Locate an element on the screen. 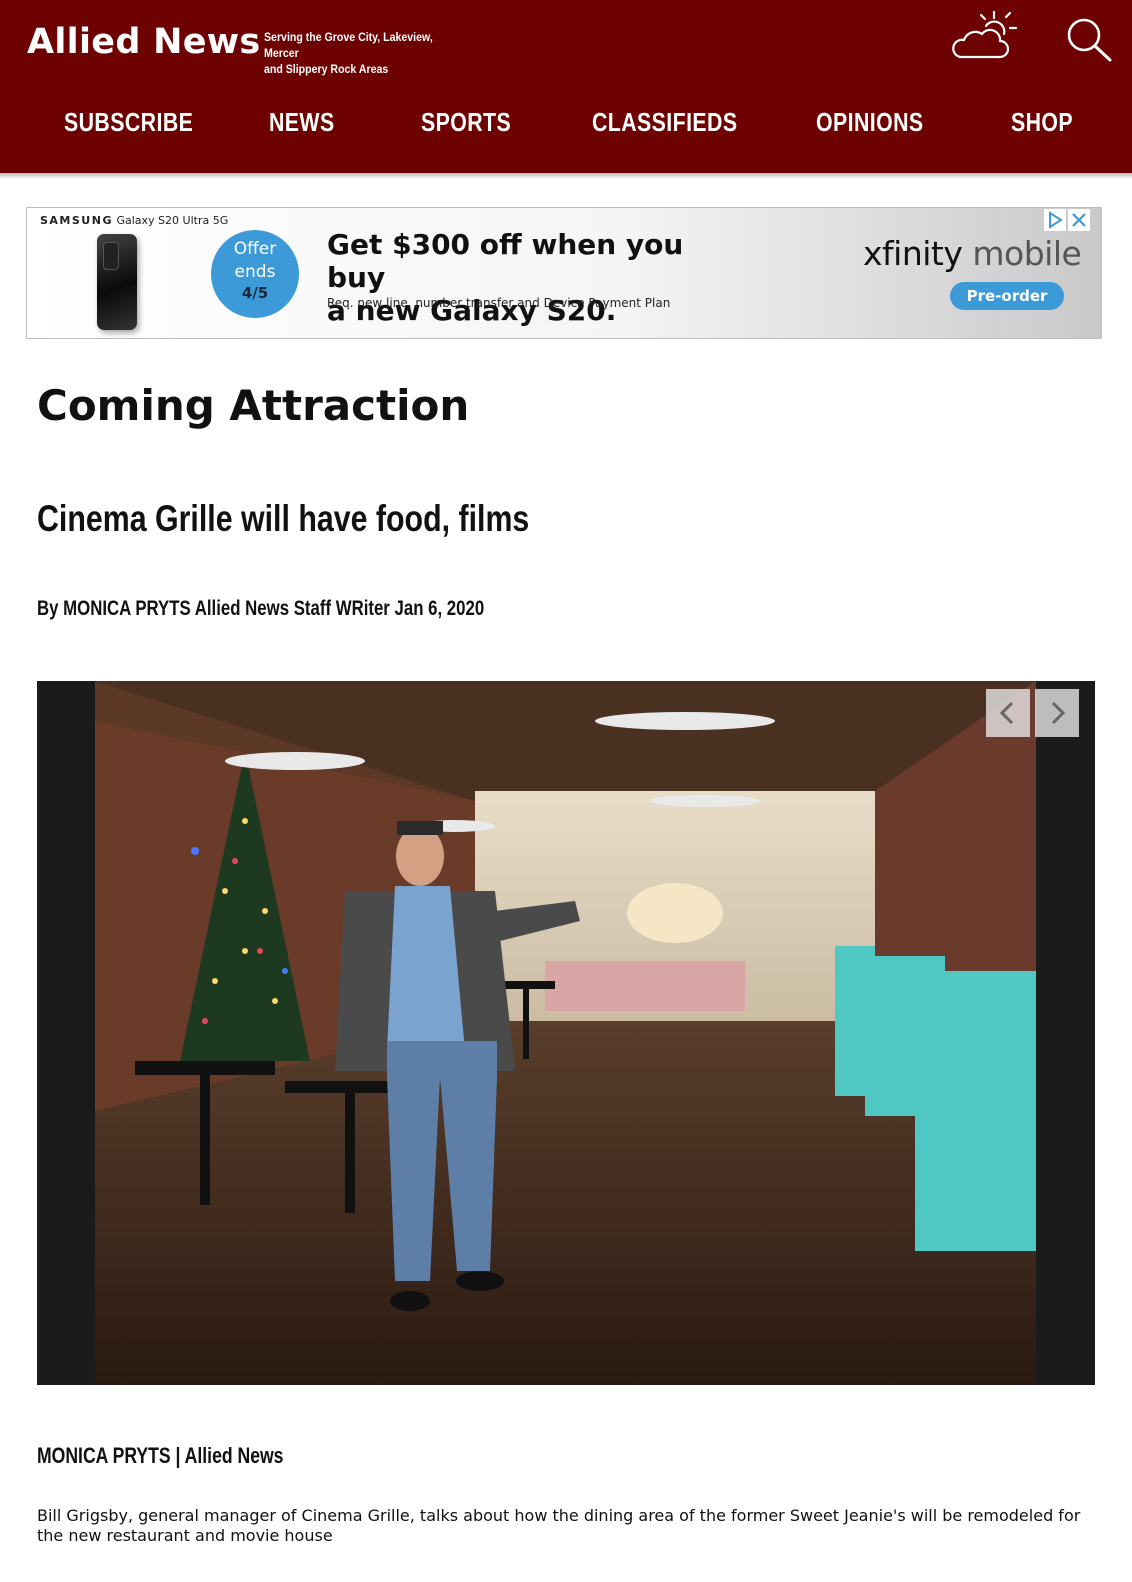 This screenshot has height=1582, width=1132. chevron-left-icon is located at coordinates (1006, 713).